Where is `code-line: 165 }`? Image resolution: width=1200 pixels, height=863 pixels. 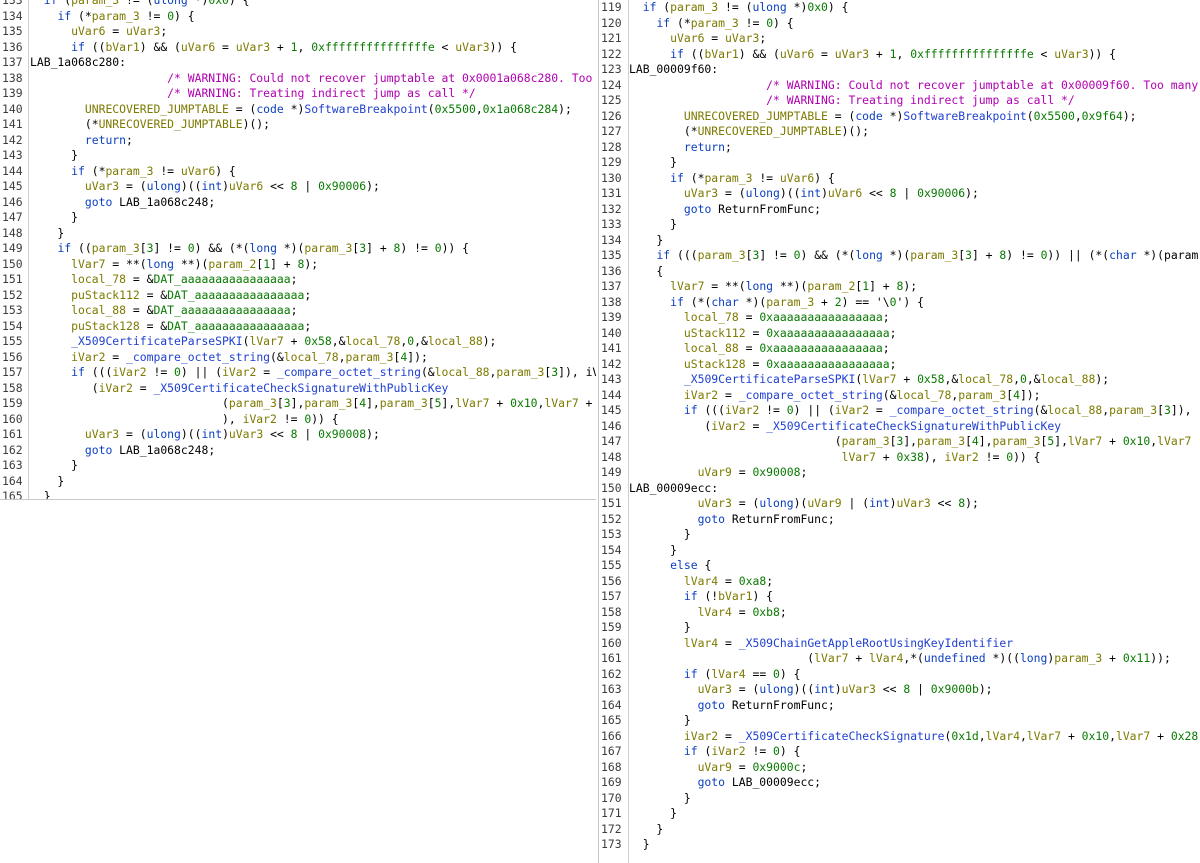
code-line: 165 } is located at coordinates (298, 494).